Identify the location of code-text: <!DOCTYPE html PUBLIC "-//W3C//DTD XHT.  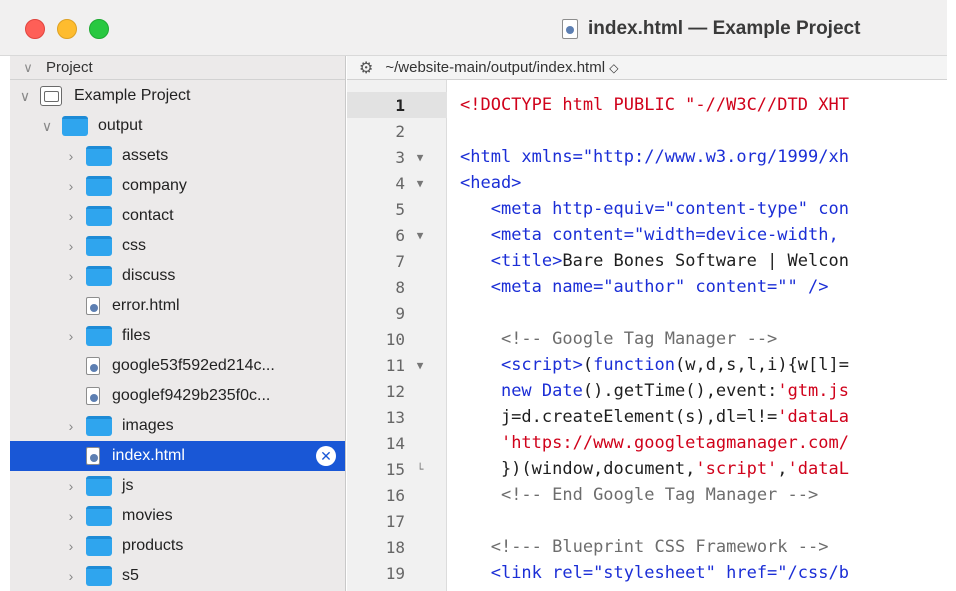
(654, 105).